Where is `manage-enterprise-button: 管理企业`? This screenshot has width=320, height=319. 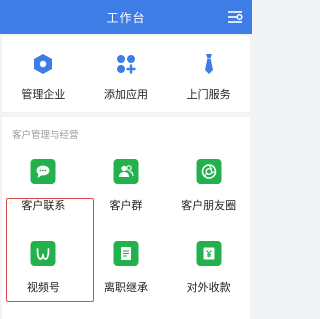 manage-enterprise-button: 管理企业 is located at coordinates (43, 76).